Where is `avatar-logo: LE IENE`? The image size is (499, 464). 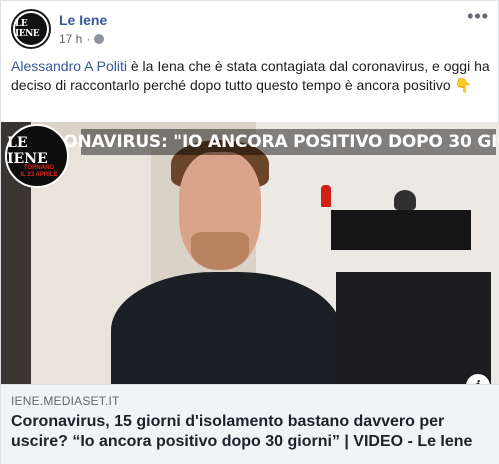 avatar-logo: LE IENE is located at coordinates (31, 29).